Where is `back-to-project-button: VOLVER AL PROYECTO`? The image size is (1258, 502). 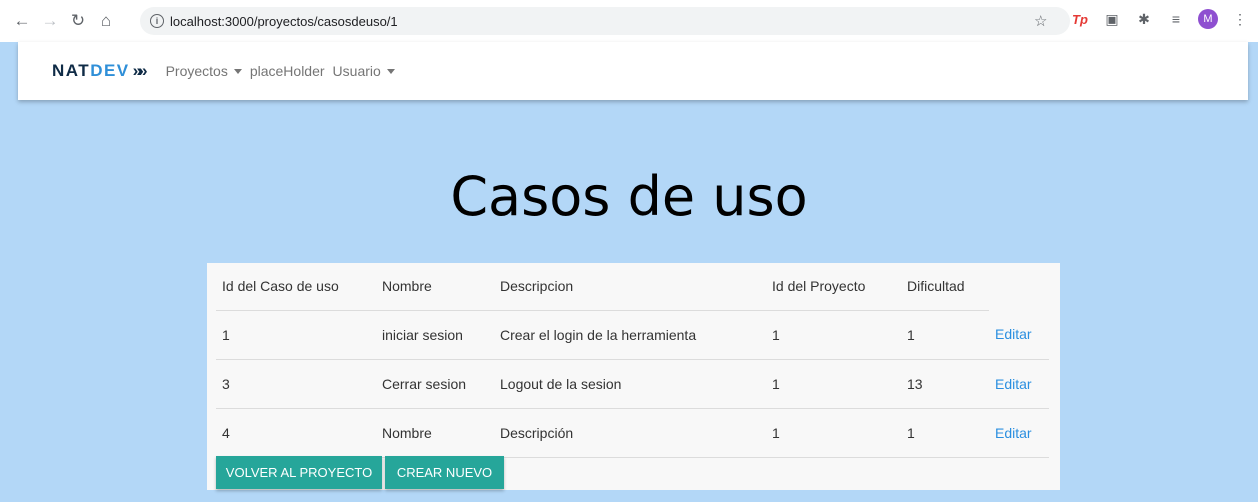
back-to-project-button: VOLVER AL PROYECTO is located at coordinates (299, 472).